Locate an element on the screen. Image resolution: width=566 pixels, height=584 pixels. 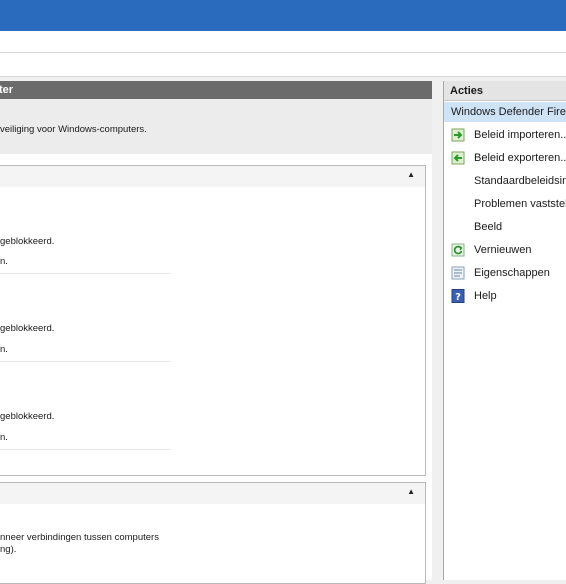
actions-group-firewall: Windows Defender Firew is located at coordinates (505, 112).